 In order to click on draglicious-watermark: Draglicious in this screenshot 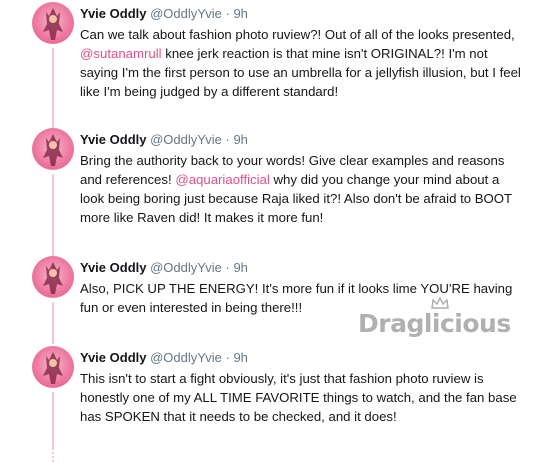, I will do `click(438, 323)`.